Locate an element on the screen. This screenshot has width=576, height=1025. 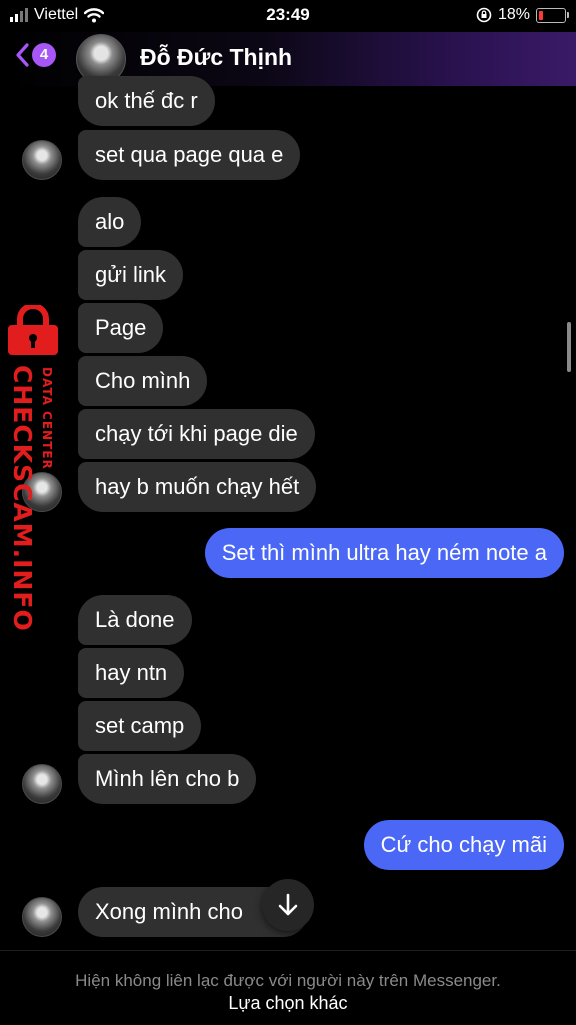
watermark: CHECKSCAM.INFO DATA CENTER is located at coordinates (33, 468).